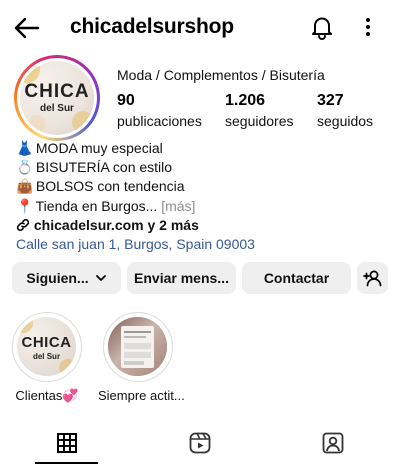  I want to click on tab-tagged, so click(332, 443).